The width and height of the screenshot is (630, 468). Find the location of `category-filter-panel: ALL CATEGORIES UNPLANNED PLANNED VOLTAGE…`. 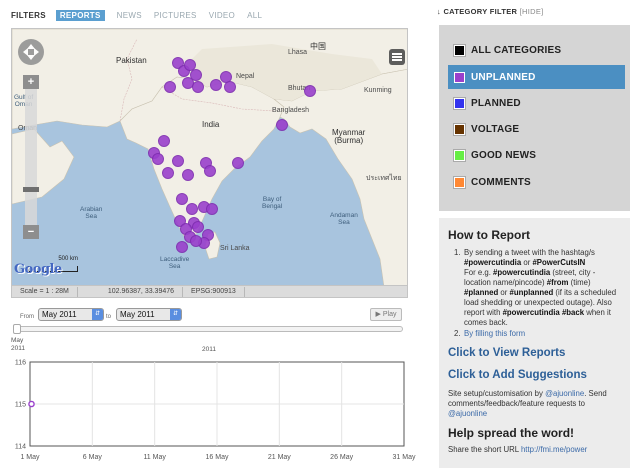

category-filter-panel: ALL CATEGORIES UNPLANNED PLANNED VOLTAGE… is located at coordinates (534, 118).